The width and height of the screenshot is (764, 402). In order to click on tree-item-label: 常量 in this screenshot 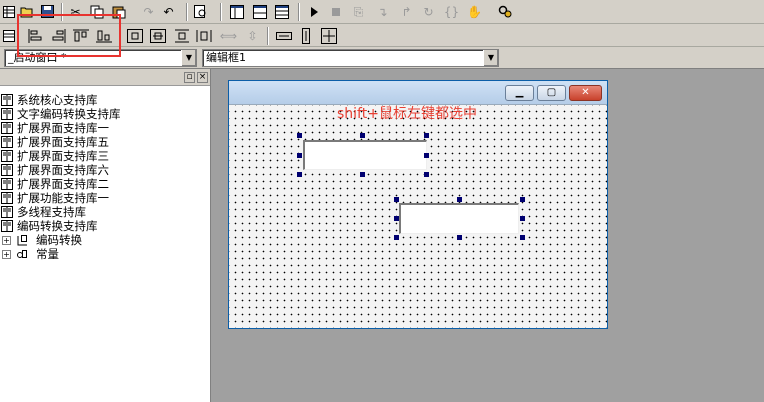, I will do `click(47, 254)`.